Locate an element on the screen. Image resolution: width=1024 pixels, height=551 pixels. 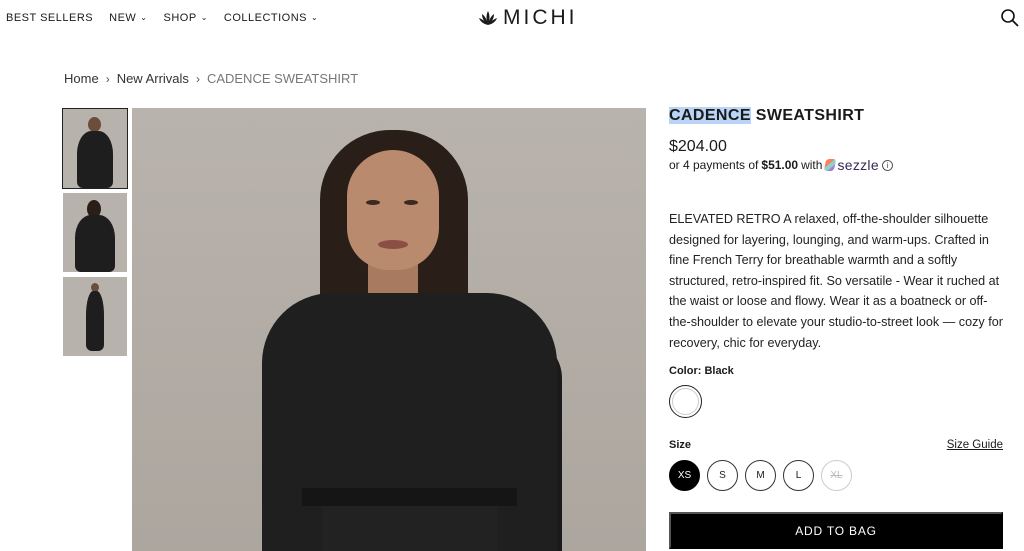
size-guide-link: Size Guide is located at coordinates (975, 445).